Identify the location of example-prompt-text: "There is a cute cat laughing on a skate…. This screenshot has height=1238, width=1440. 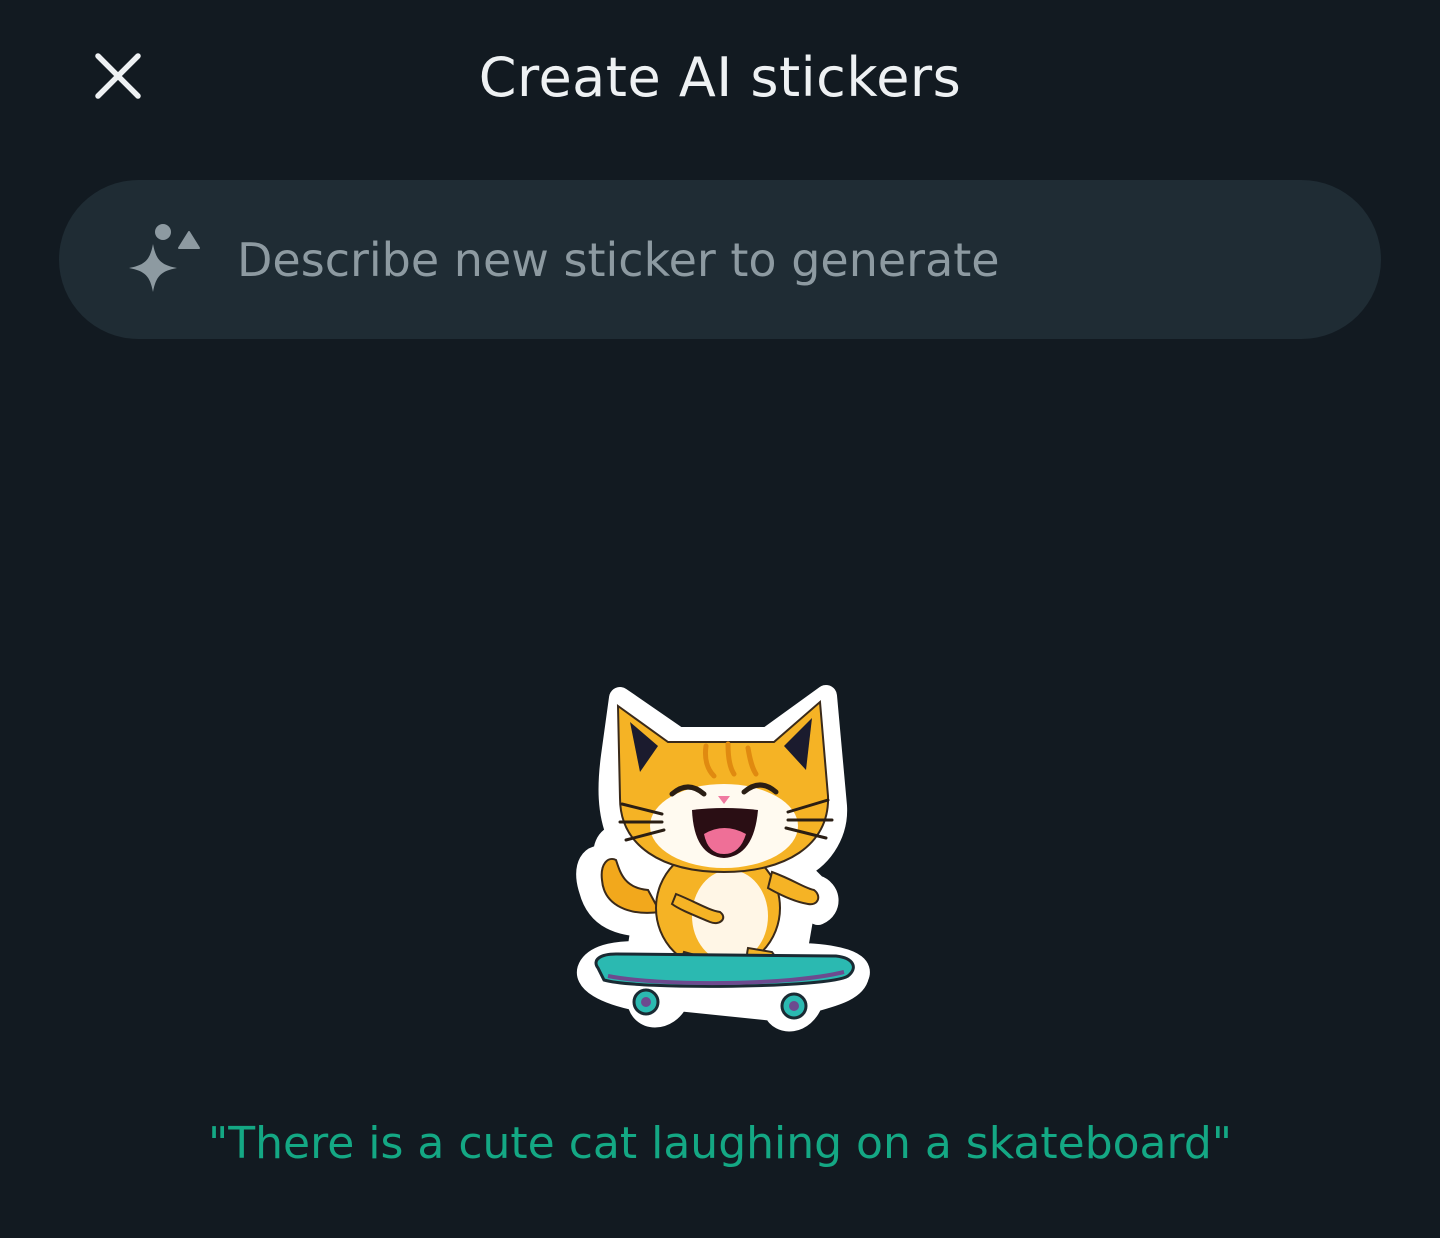
(720, 1143).